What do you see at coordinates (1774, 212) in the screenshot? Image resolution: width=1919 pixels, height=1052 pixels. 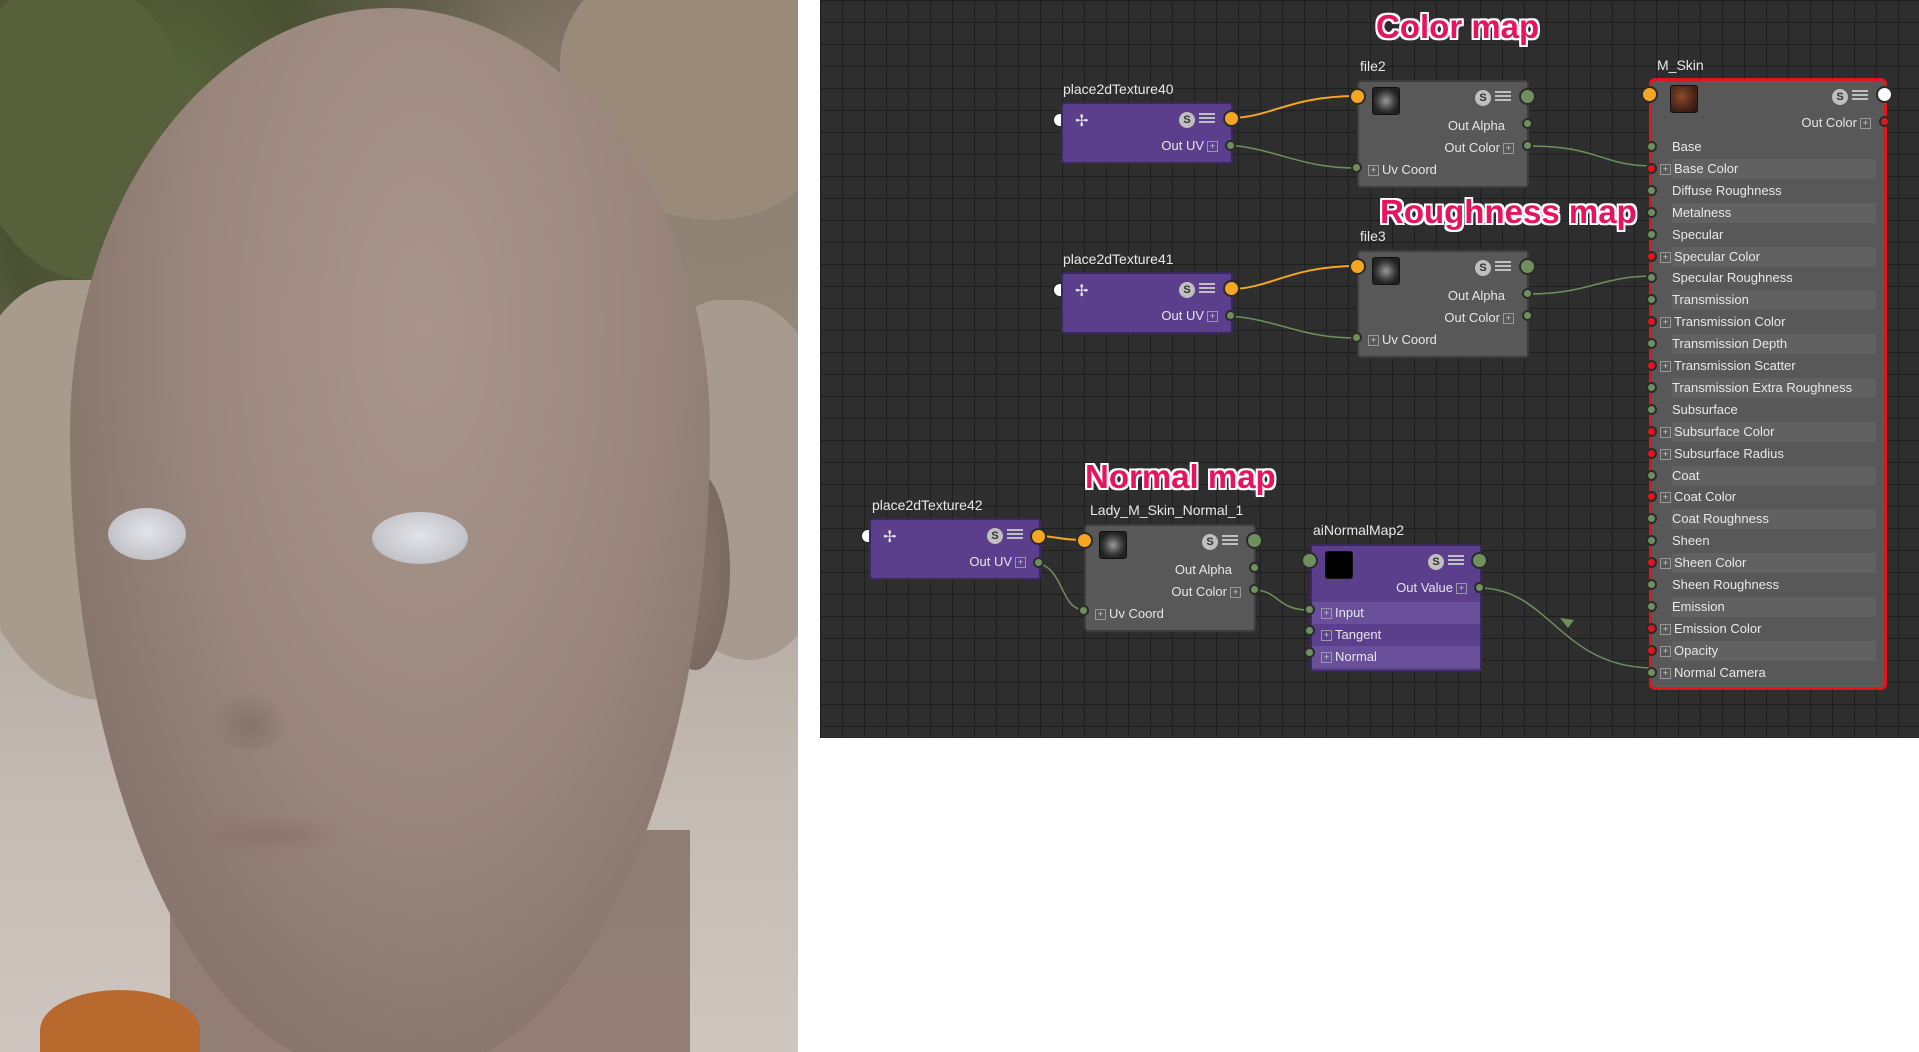 I see `attribute-row: Metalness` at bounding box center [1774, 212].